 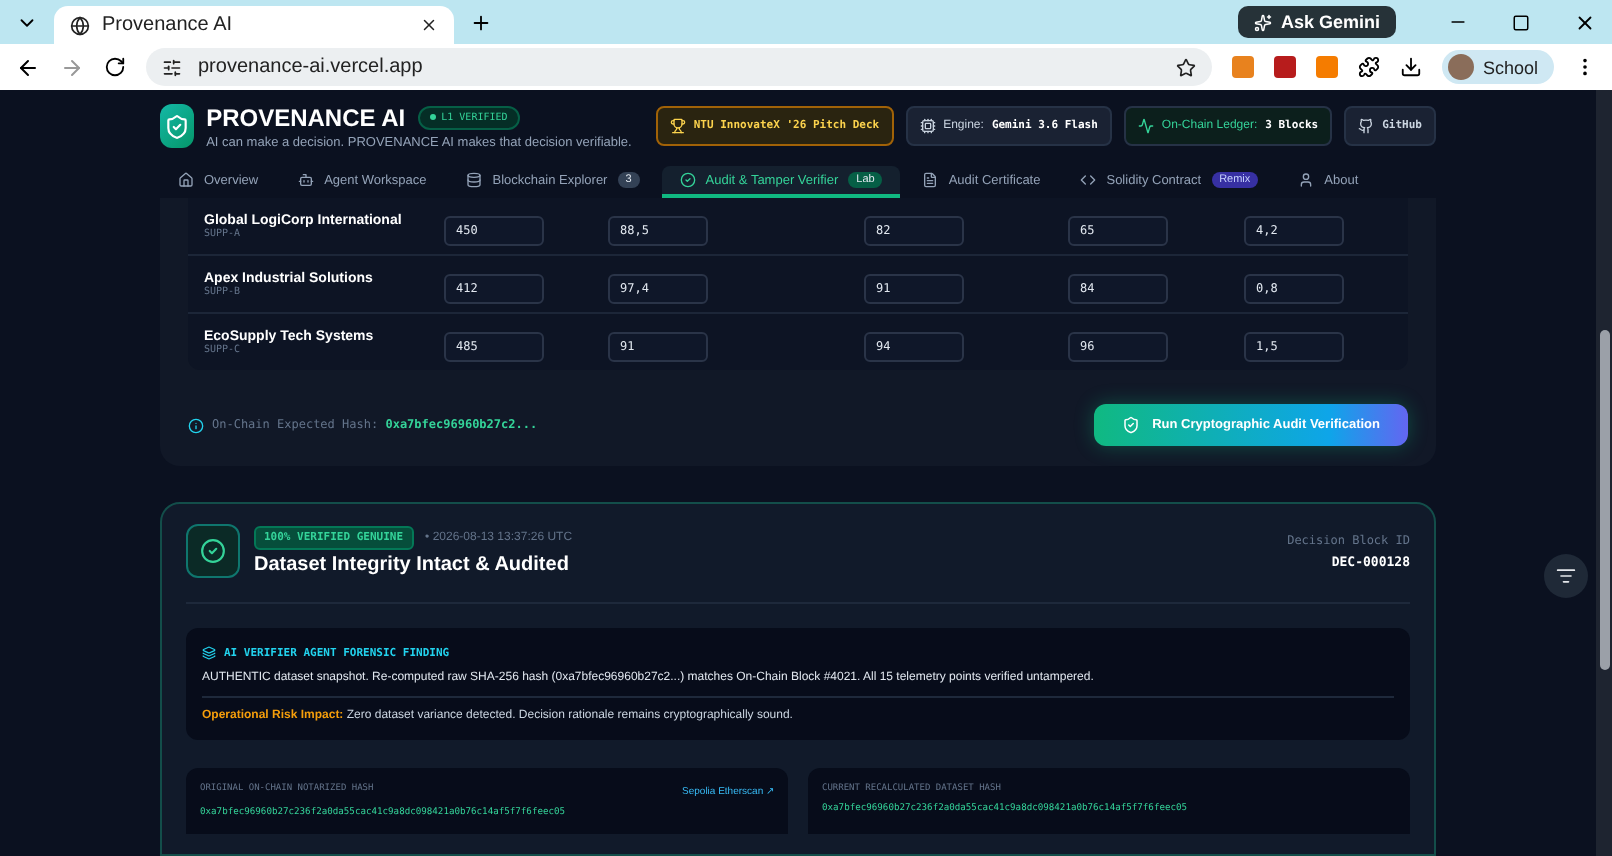 I want to click on profile-button: School, so click(x=1498, y=67).